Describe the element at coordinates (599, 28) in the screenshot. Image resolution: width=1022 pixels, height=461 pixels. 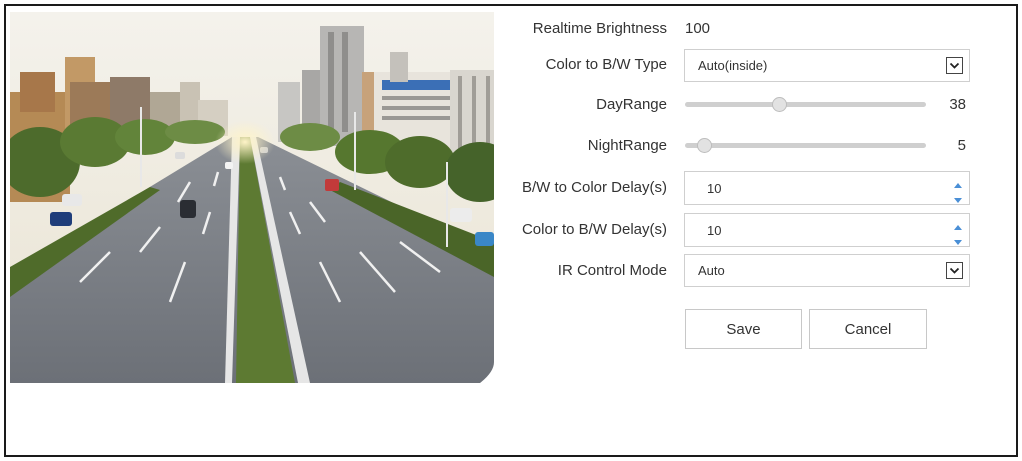
I see `realtime-brightness-label: Realtime Brightness` at that location.